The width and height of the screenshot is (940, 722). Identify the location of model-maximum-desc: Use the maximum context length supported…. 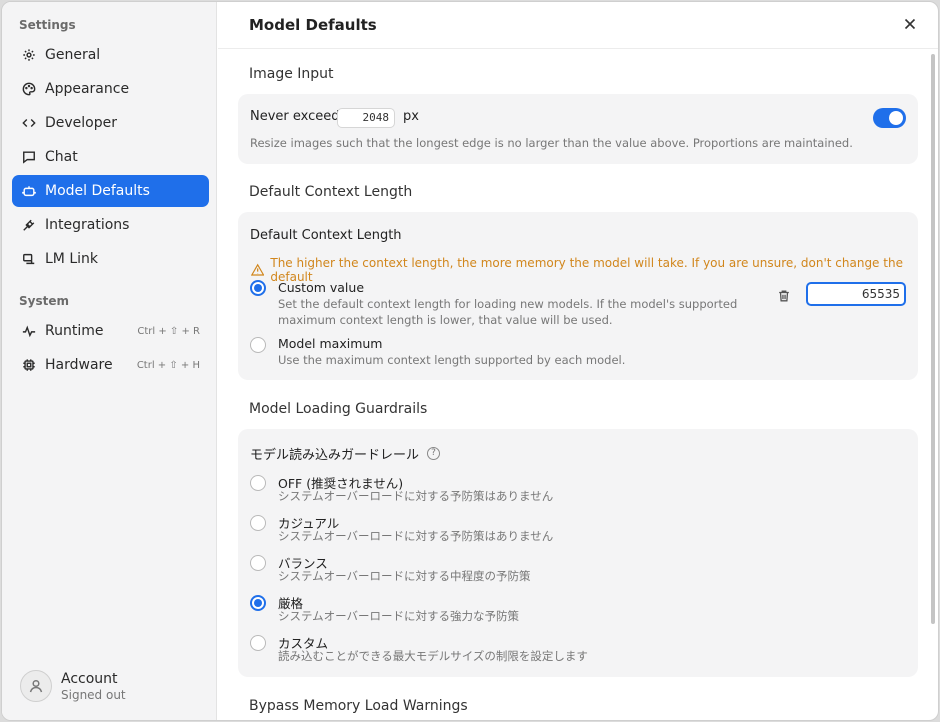
(452, 360).